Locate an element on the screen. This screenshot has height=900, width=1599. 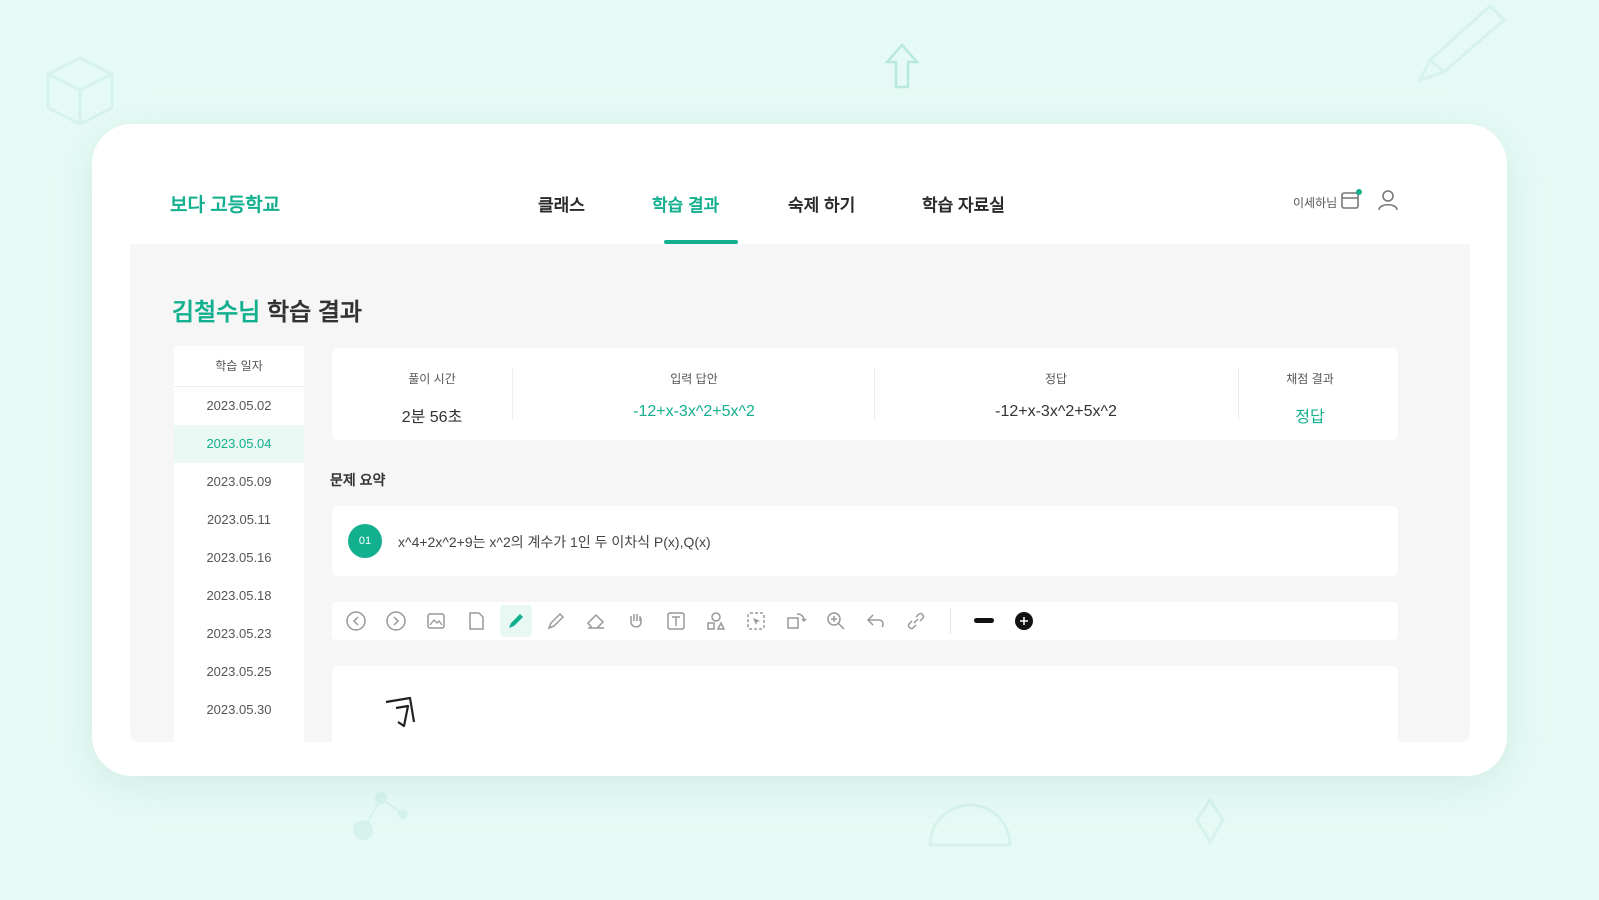
notification-icon is located at coordinates (1351, 200).